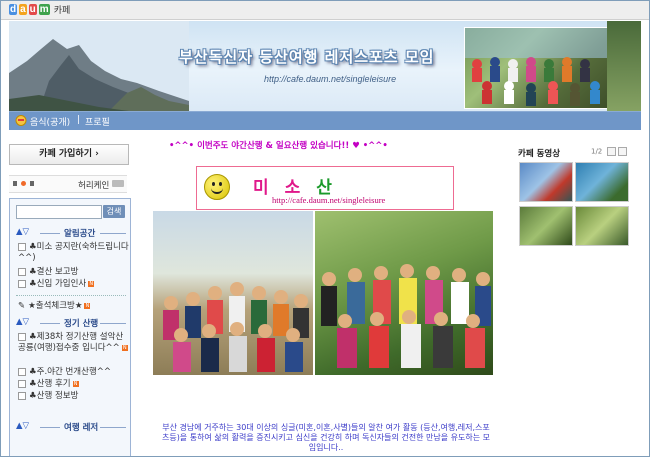 The width and height of the screenshot is (650, 457). What do you see at coordinates (114, 211) in the screenshot?
I see `search-button: 검색` at bounding box center [114, 211].